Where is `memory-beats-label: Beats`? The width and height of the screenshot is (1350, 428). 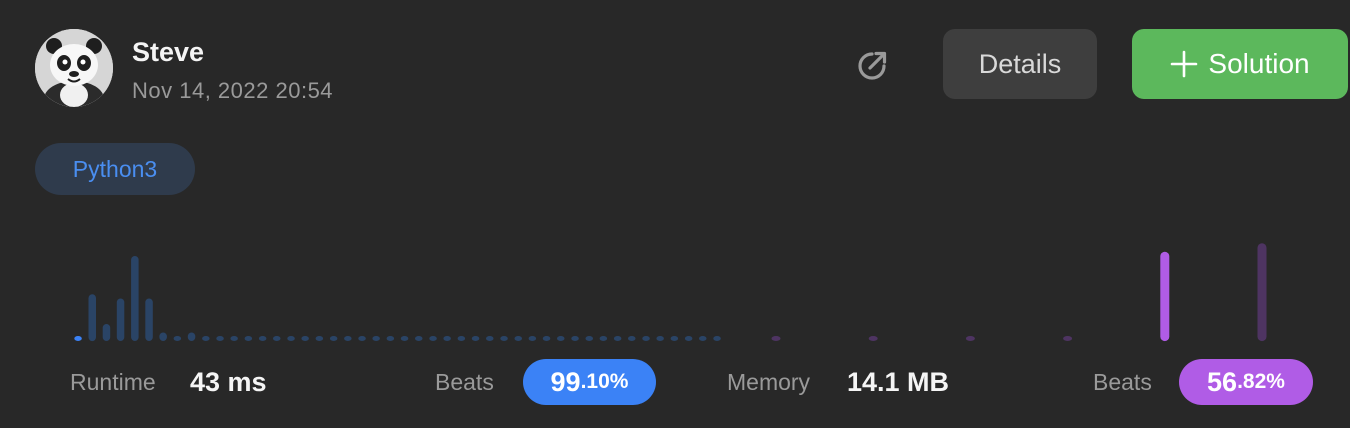 memory-beats-label: Beats is located at coordinates (1122, 382).